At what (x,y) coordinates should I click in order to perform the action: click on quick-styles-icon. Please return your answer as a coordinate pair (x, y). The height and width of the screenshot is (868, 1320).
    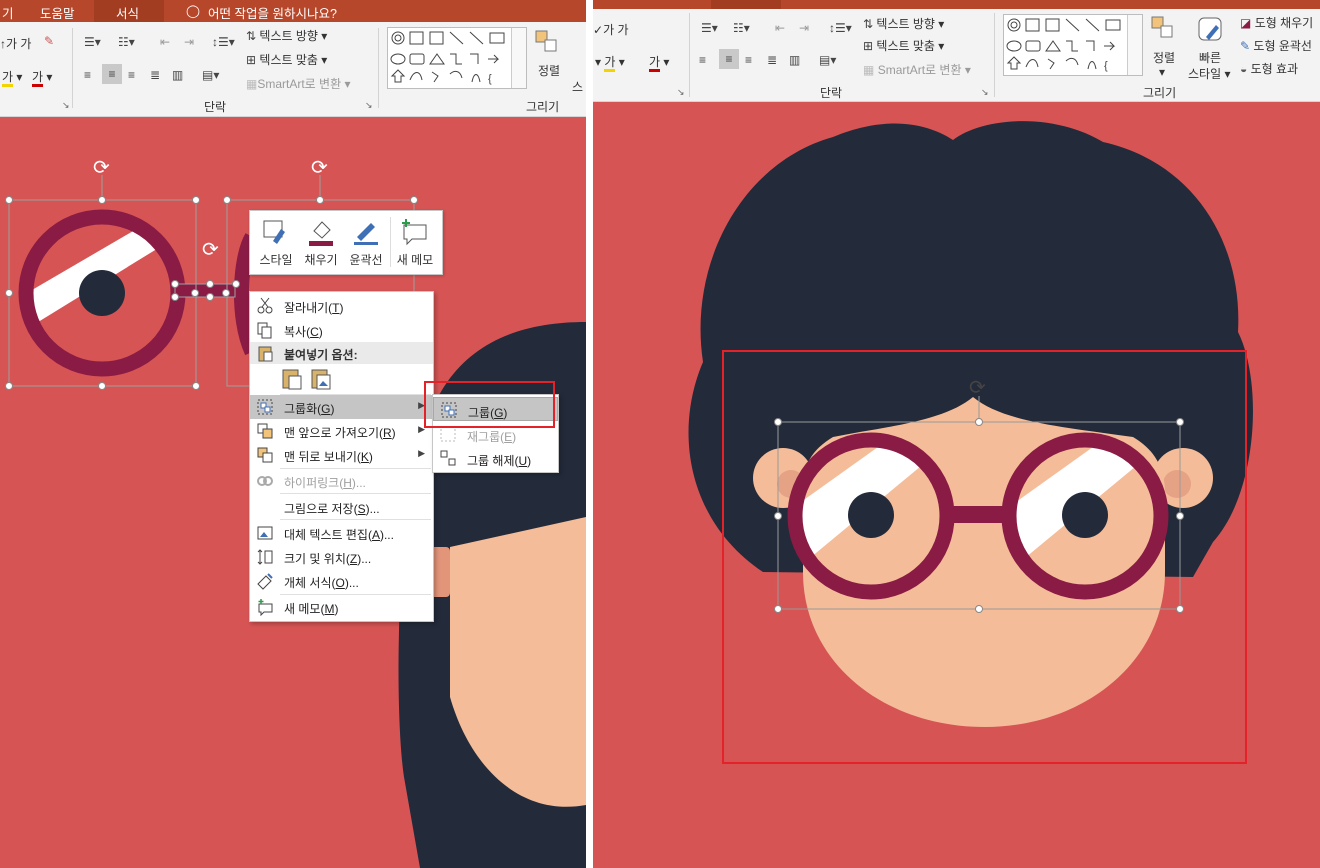
    Looking at the image, I should click on (1211, 30).